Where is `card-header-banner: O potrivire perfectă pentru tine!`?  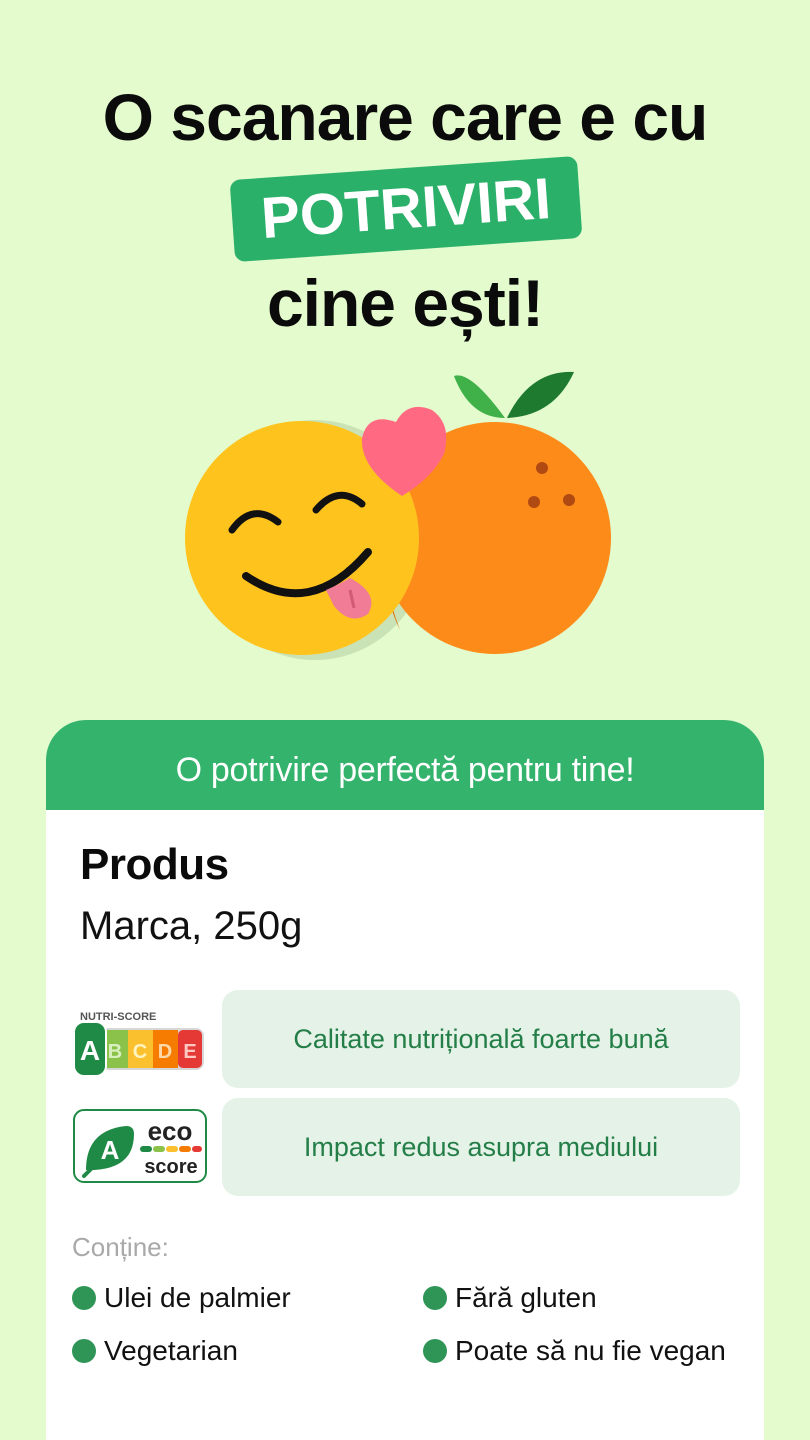
card-header-banner: O potrivire perfectă pentru tine! is located at coordinates (405, 765).